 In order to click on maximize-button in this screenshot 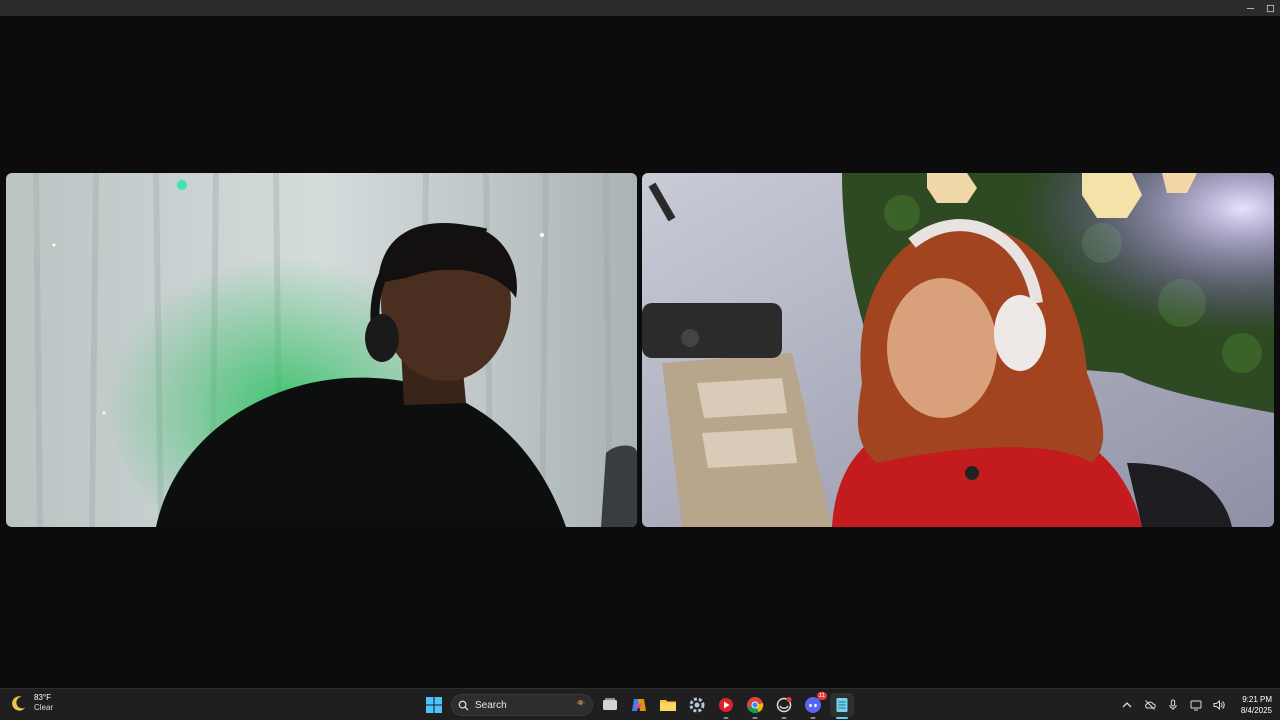, I will do `click(1270, 8)`.